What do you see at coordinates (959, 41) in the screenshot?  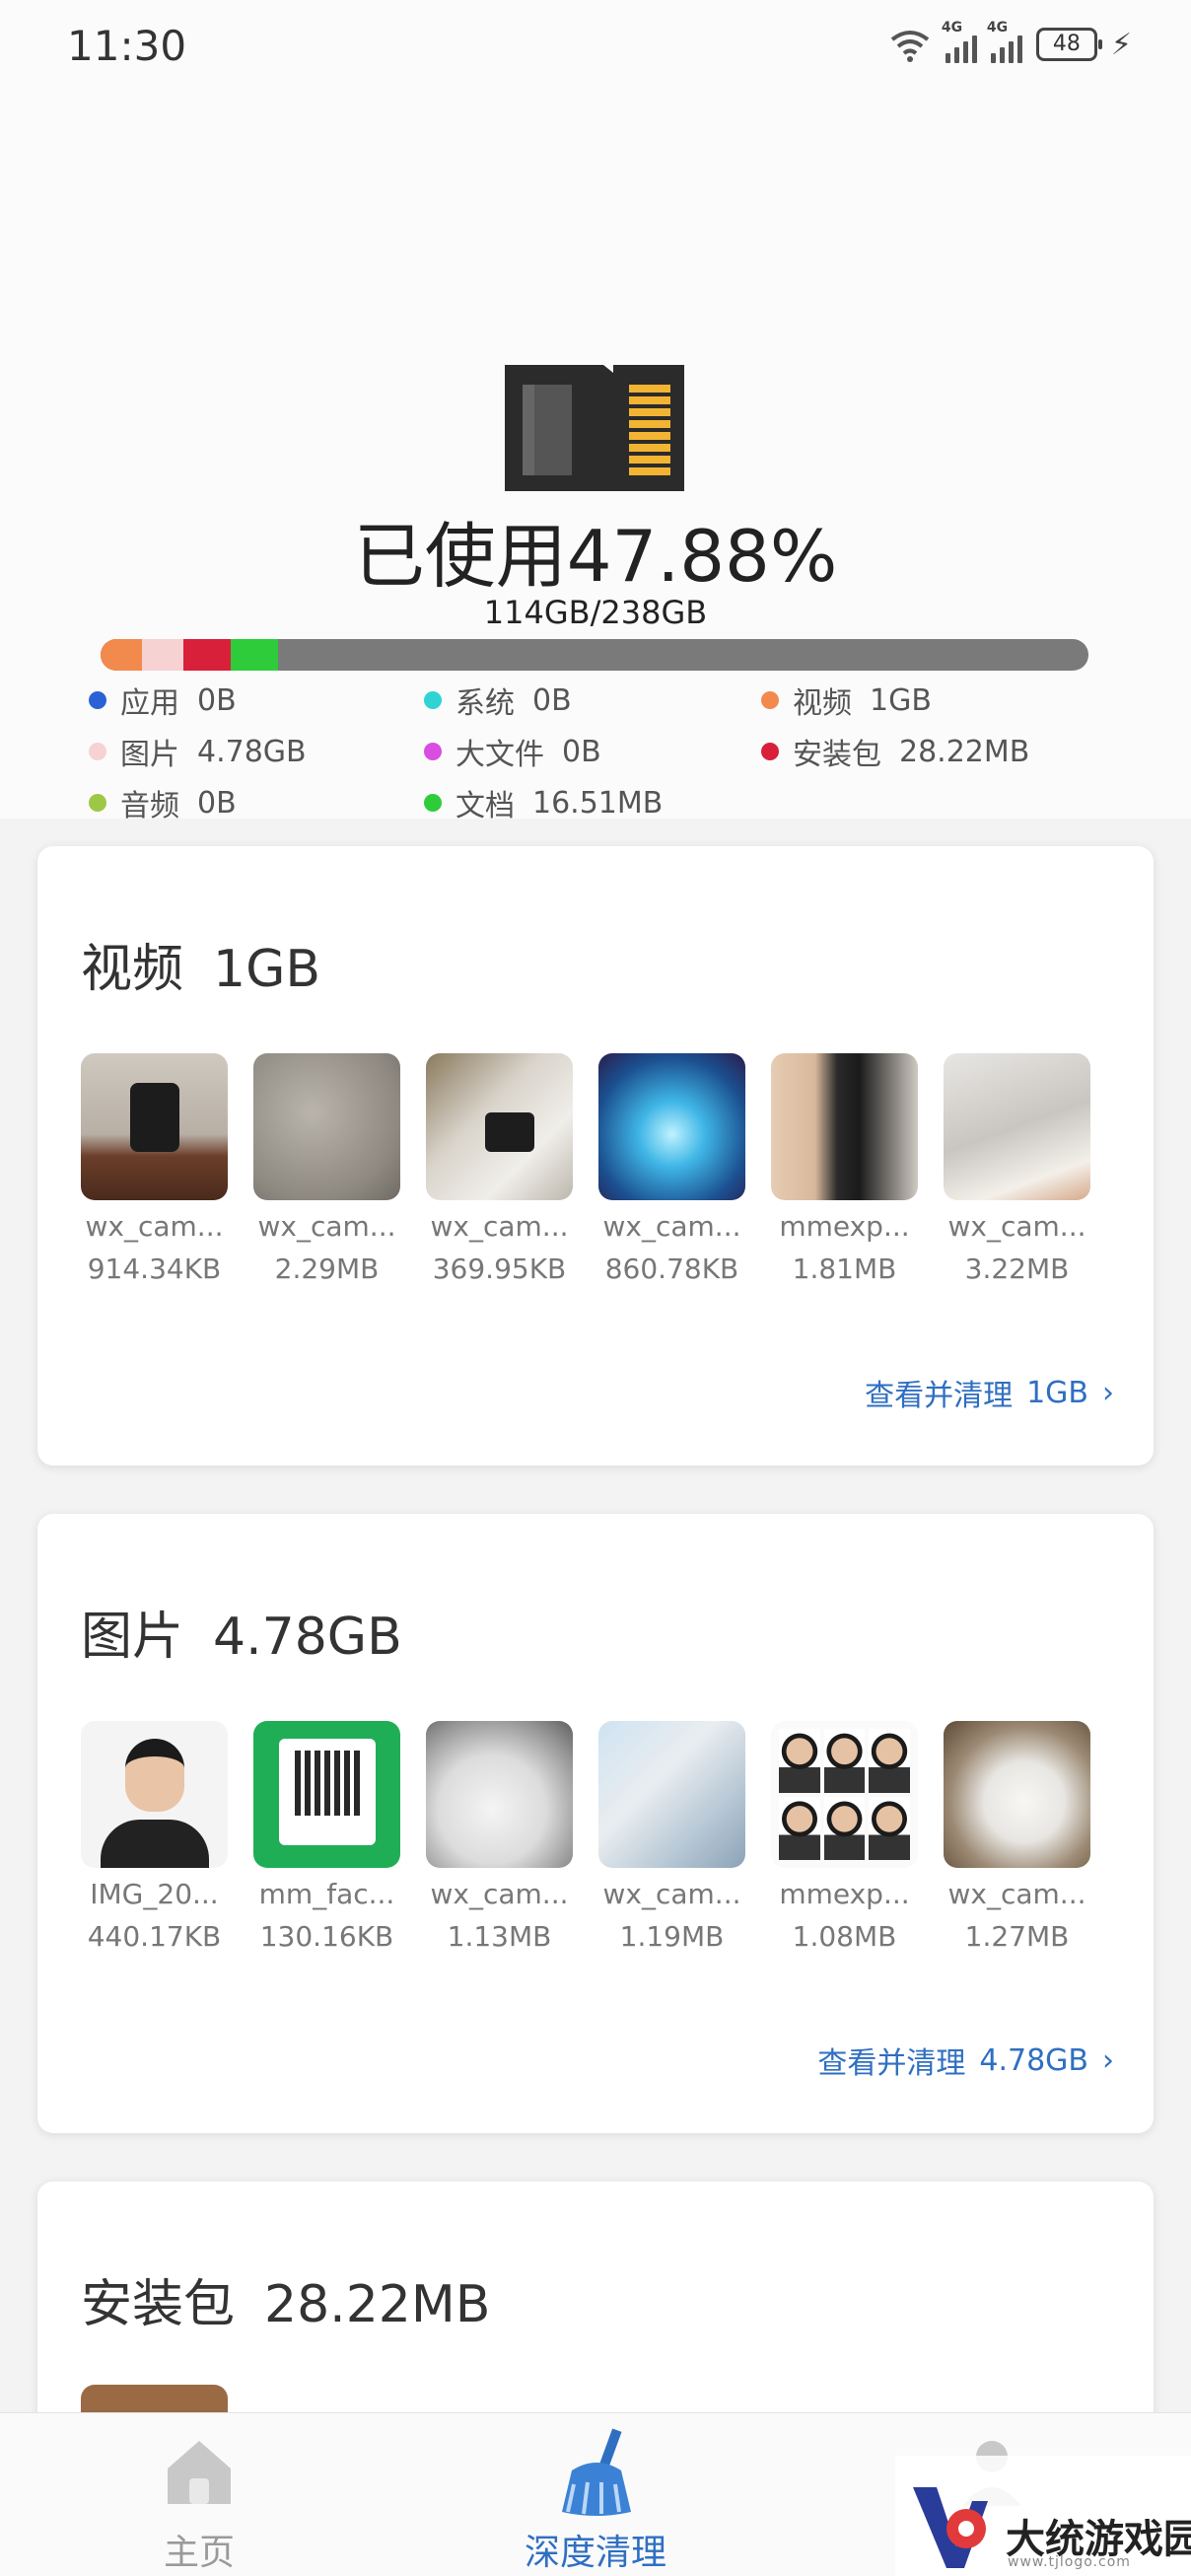 I see `signal-icon: 4G` at bounding box center [959, 41].